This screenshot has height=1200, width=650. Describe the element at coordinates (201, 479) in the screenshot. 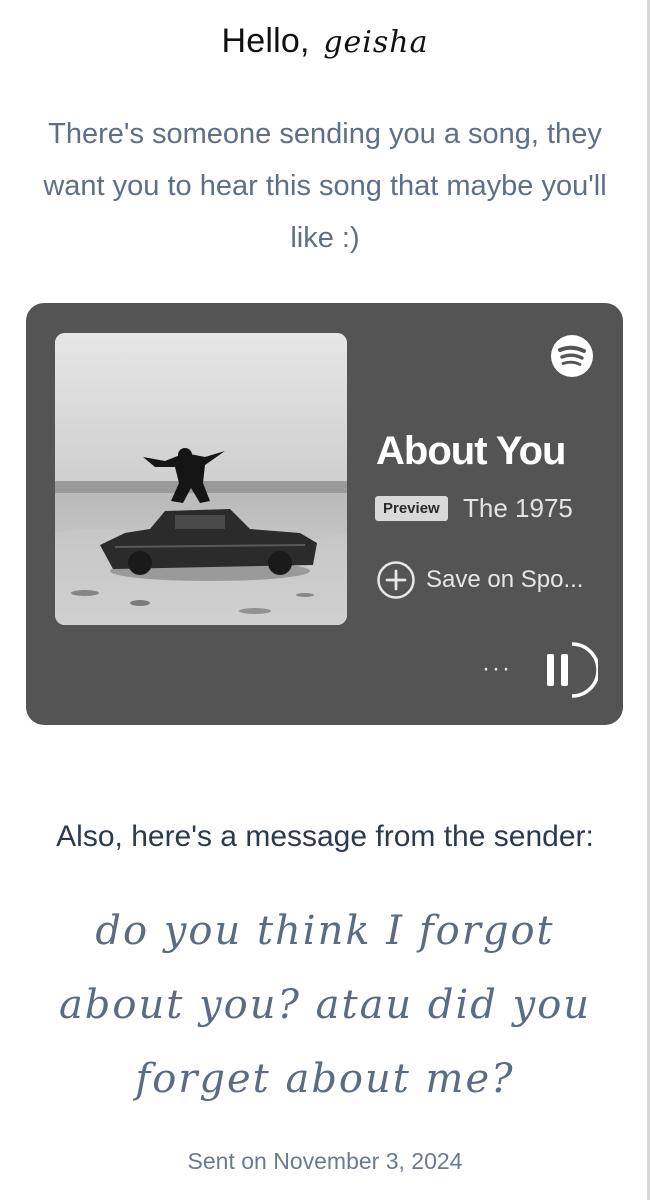

I see `album-cover` at that location.